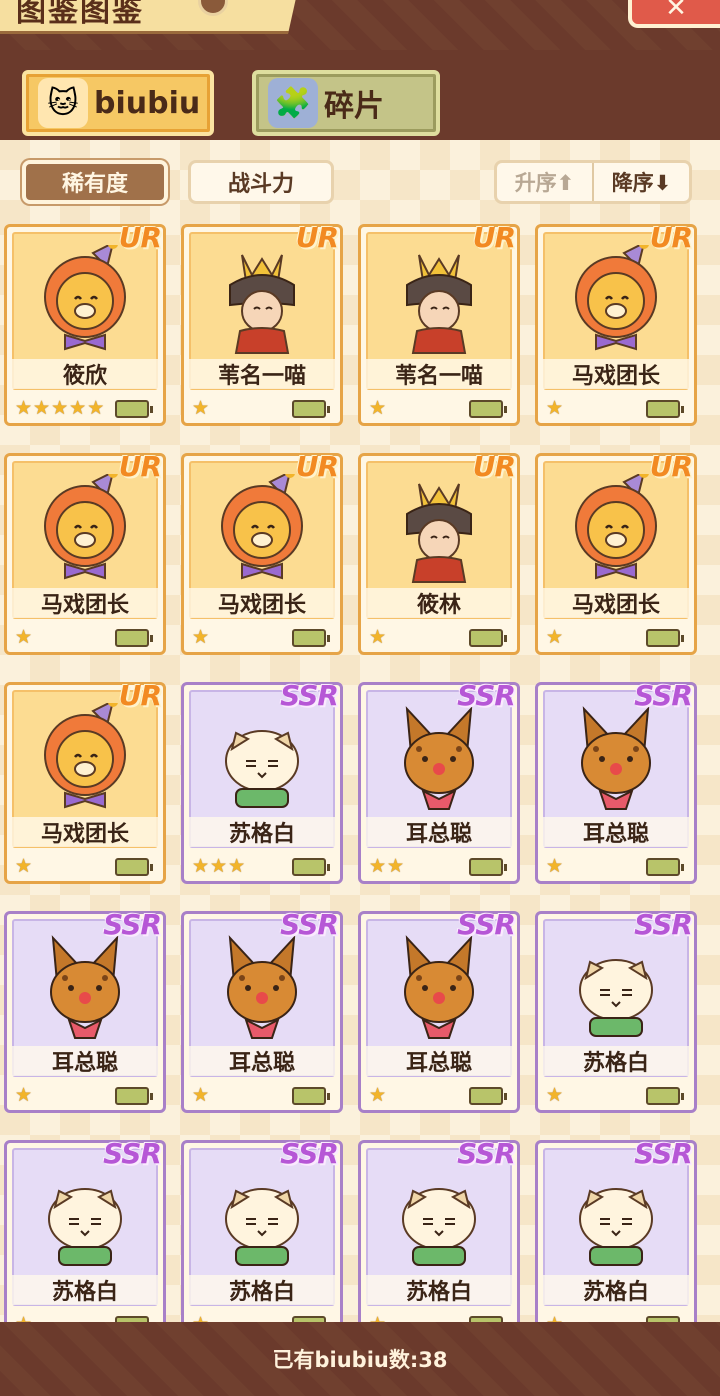 This screenshot has width=720, height=1396. I want to click on close-button: ✕, so click(674, 14).